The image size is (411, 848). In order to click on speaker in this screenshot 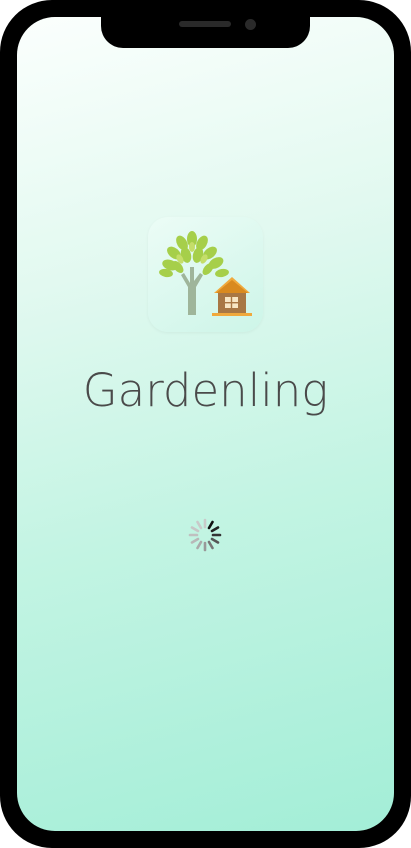, I will do `click(205, 24)`.